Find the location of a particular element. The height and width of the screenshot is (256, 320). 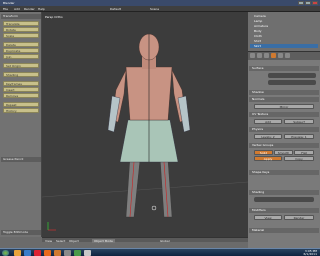

properties-tabs is located at coordinates (284, 56).